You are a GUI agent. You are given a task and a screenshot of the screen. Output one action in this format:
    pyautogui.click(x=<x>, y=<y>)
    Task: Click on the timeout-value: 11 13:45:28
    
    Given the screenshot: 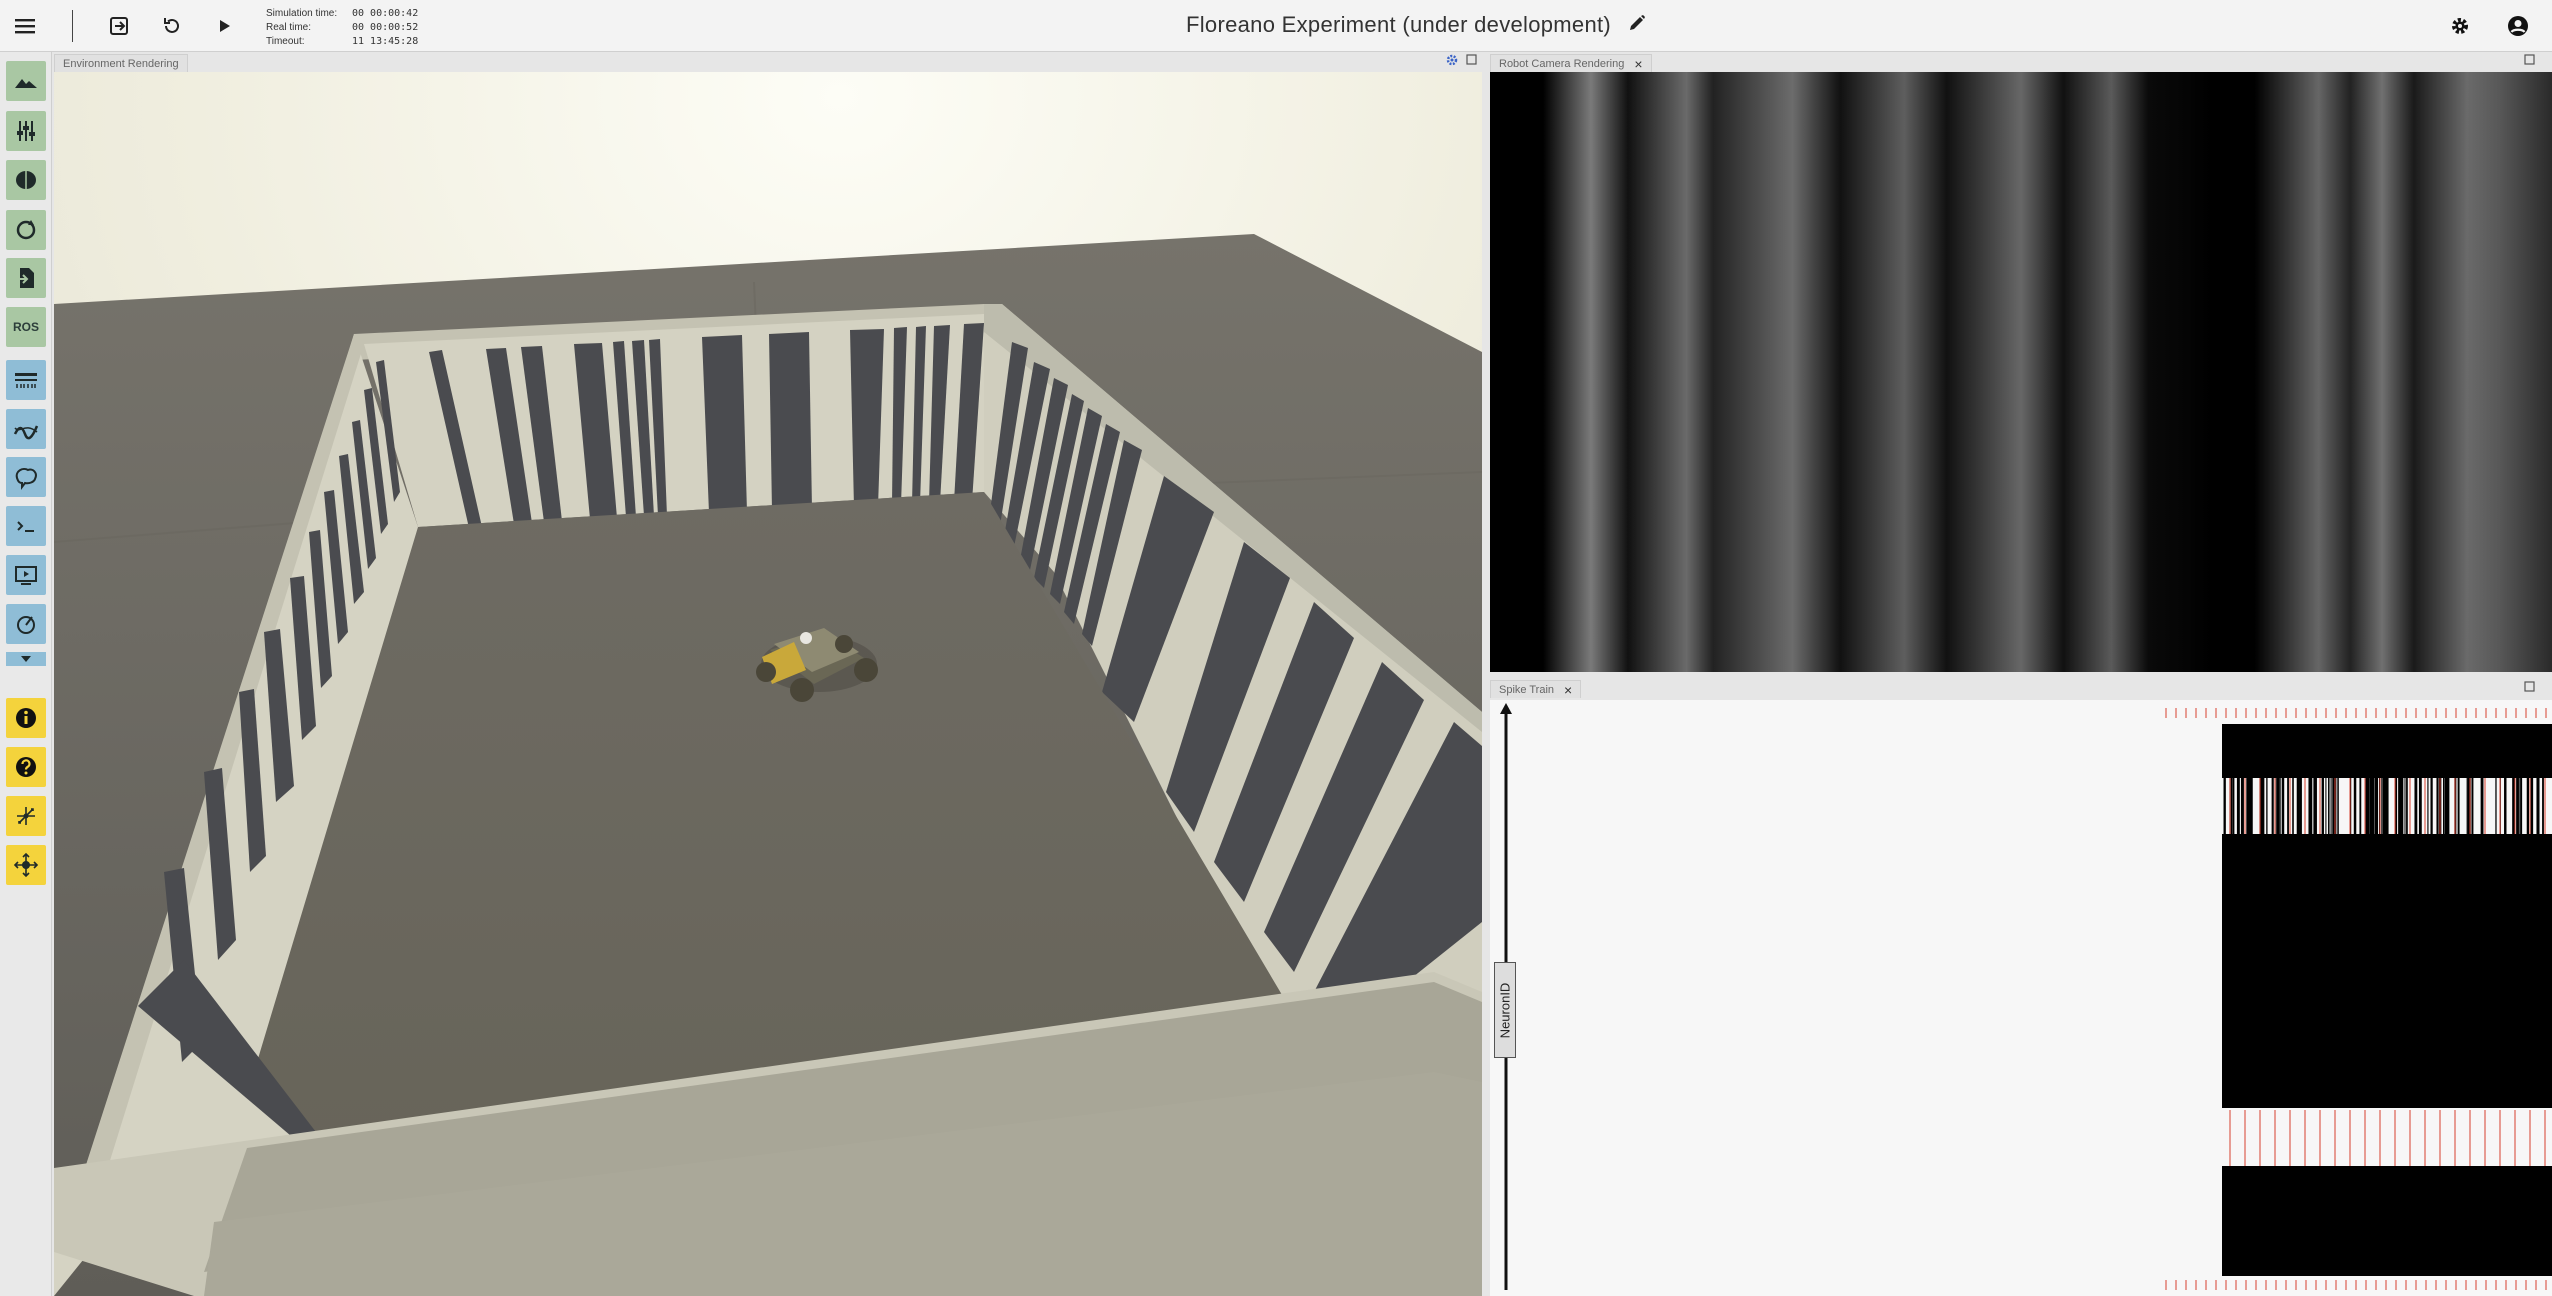 What is the action you would take?
    pyautogui.click(x=385, y=41)
    